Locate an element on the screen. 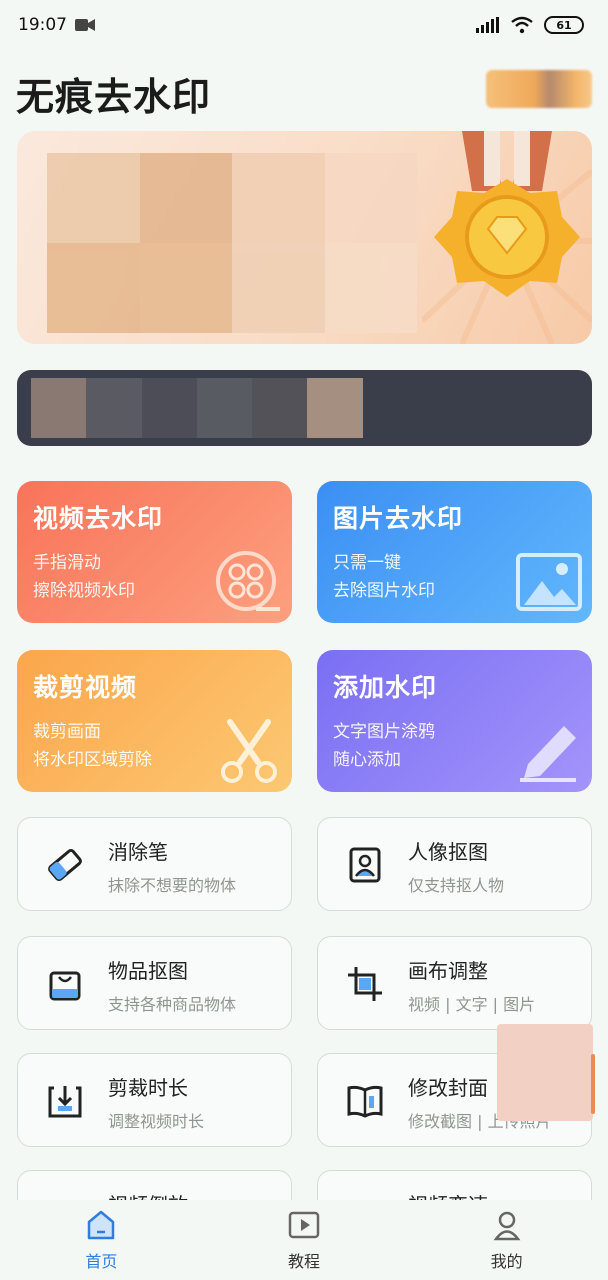 The image size is (608, 1280). user-icon is located at coordinates (507, 1226).